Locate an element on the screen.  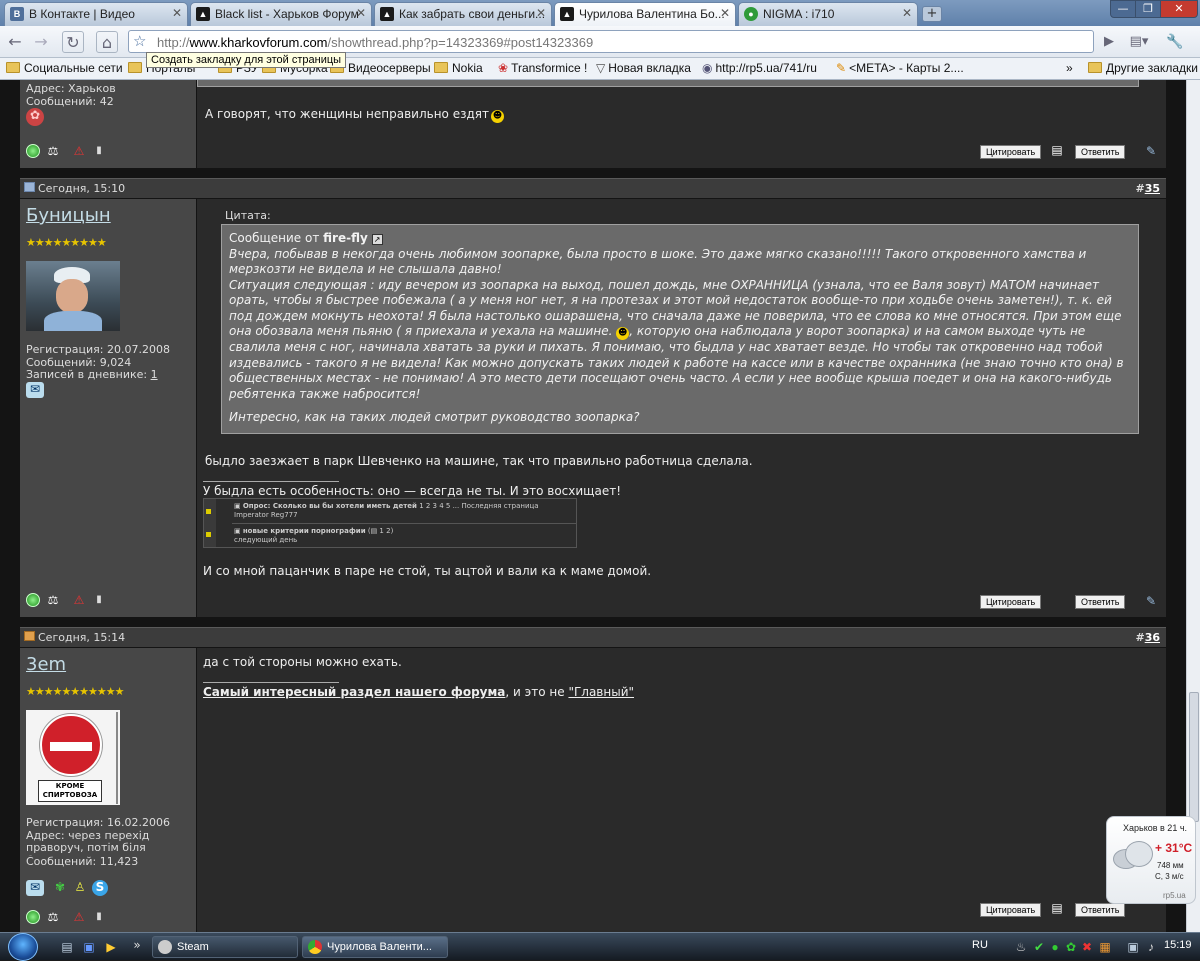
tab-vkontakte: В В Контакте | Видео ✕ is located at coordinates (96, 14).